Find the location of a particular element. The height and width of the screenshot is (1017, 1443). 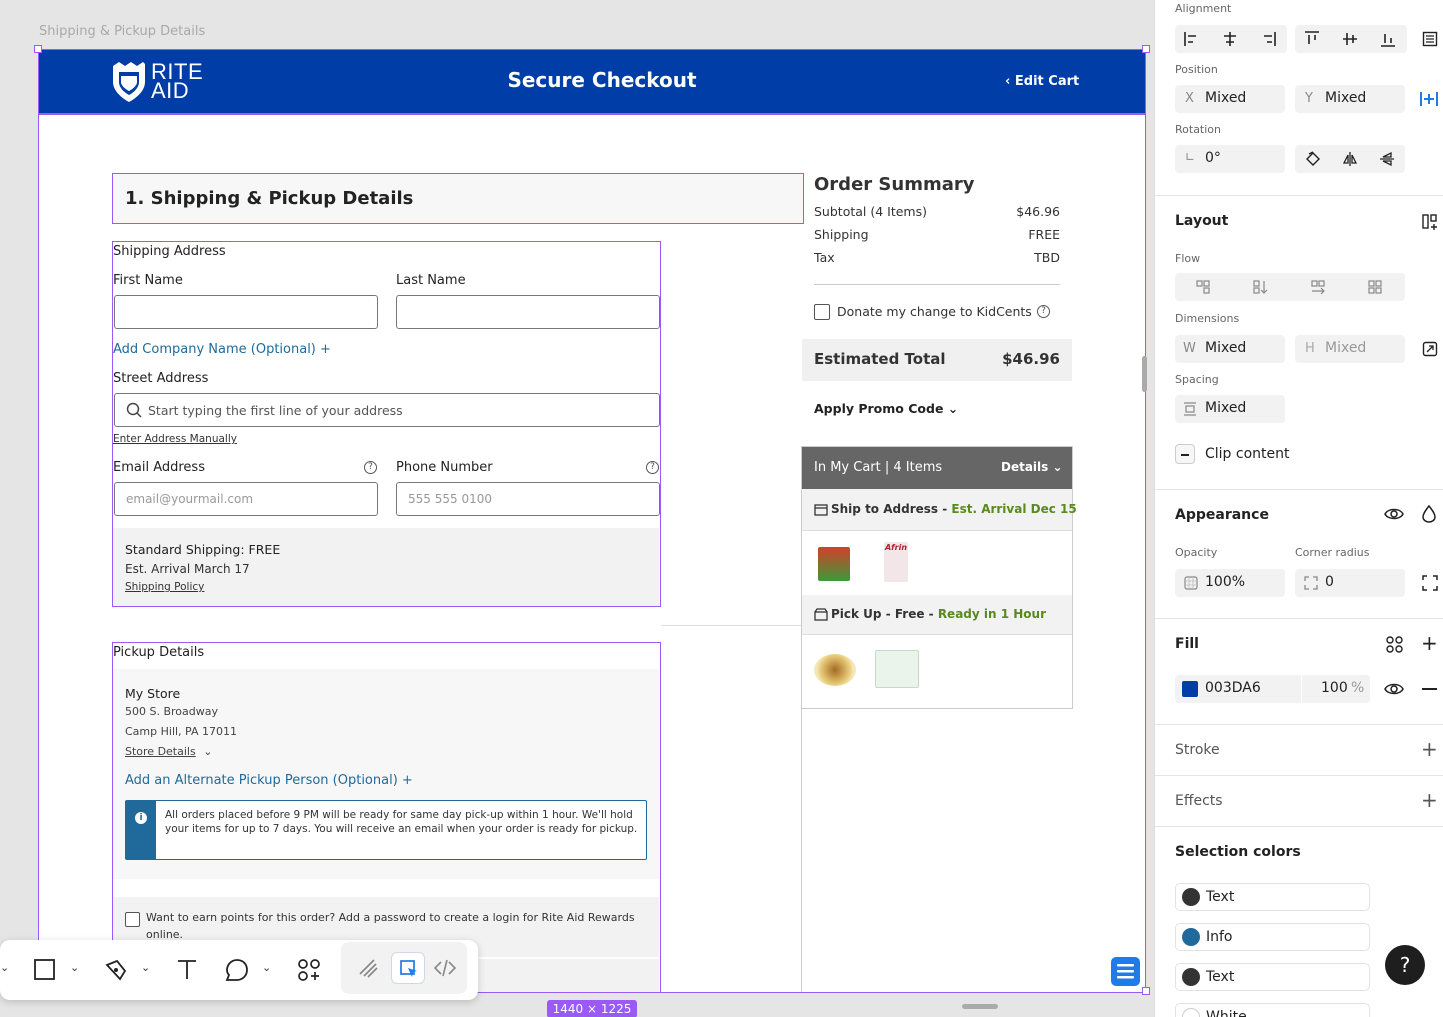

fill-row: 003DA6 100 % is located at coordinates (1272, 689).